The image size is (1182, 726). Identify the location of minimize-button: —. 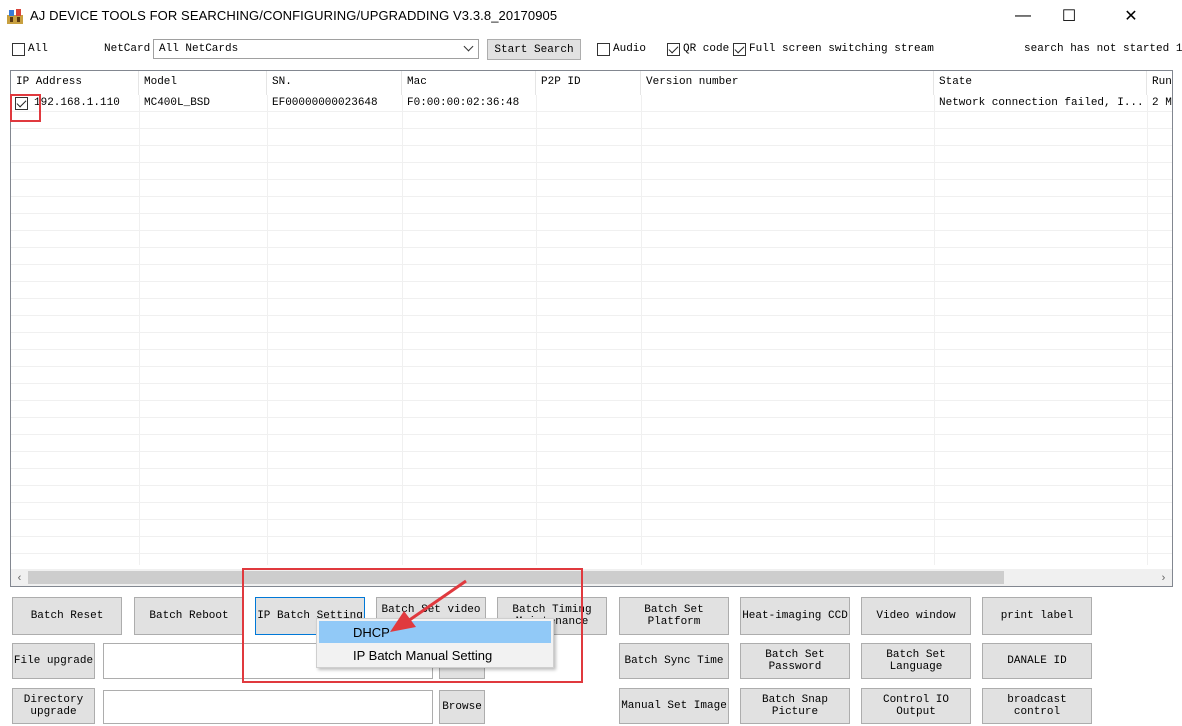
(1023, 16).